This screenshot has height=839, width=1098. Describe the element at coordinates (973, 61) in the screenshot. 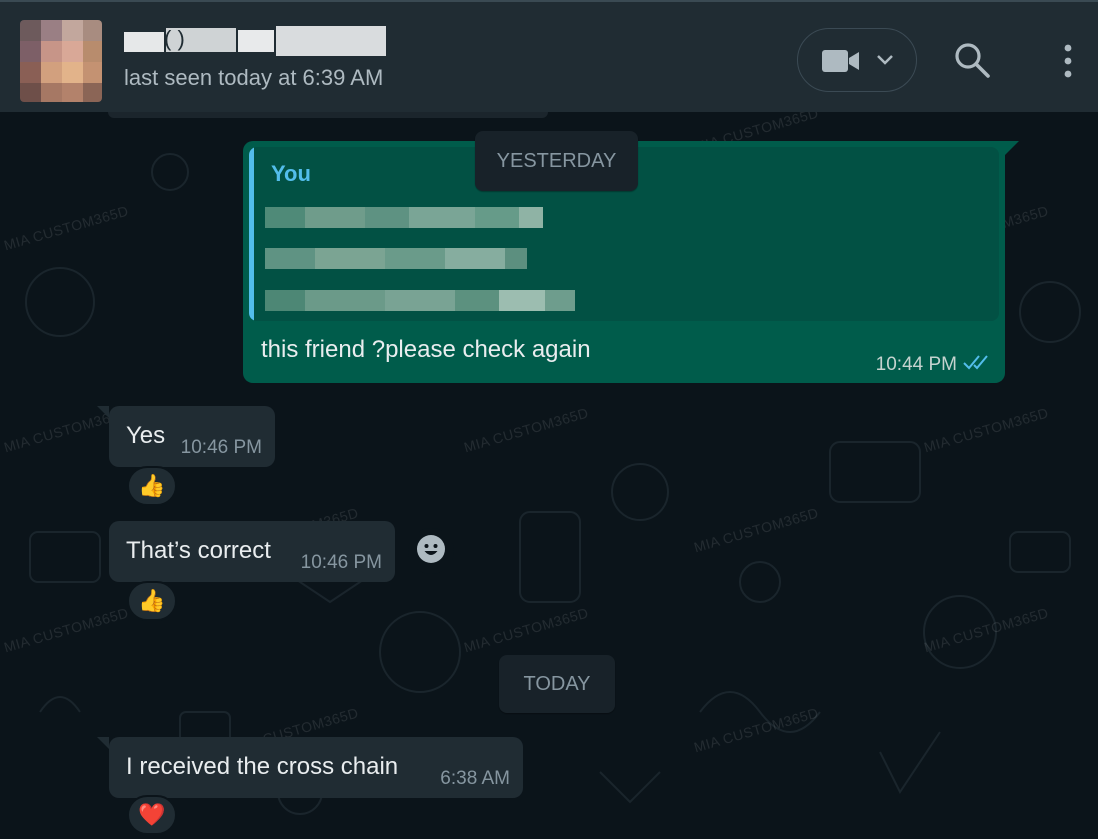

I see `search-button` at that location.